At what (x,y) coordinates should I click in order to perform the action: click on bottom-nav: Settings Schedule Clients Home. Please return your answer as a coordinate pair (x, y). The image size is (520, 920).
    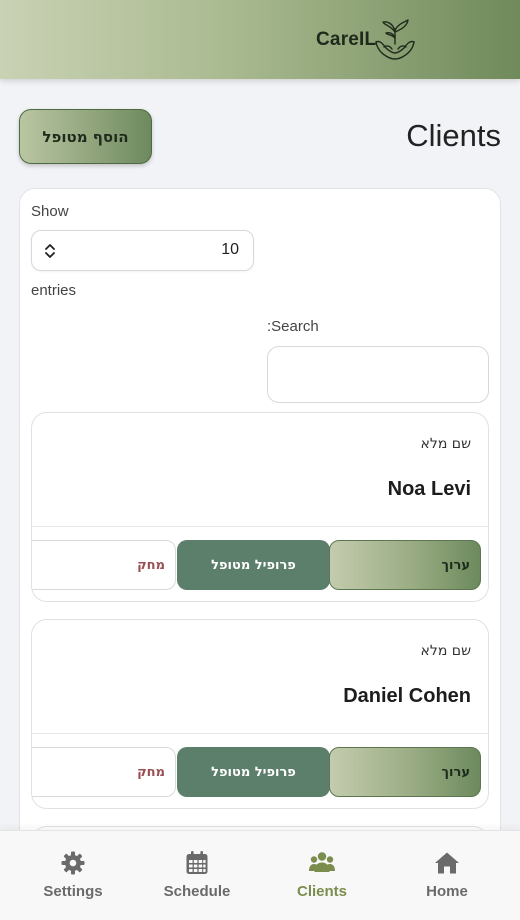
    Looking at the image, I should click on (260, 875).